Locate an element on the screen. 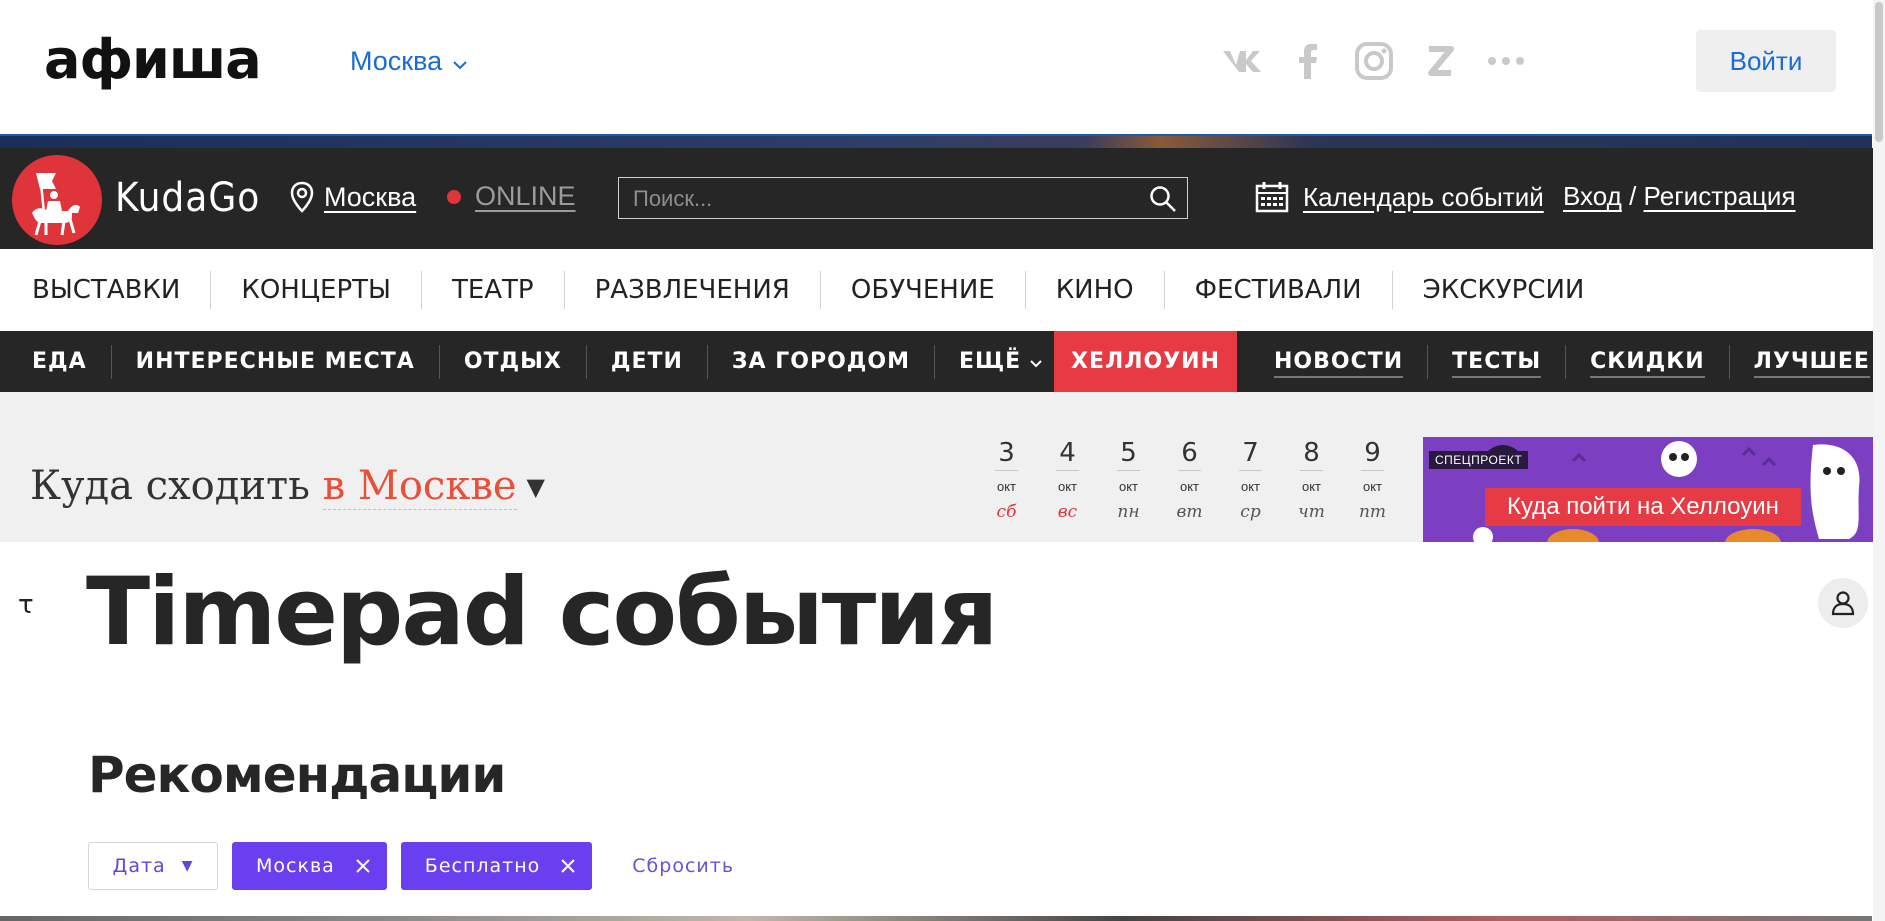  filter-chip-free: Бесплатно is located at coordinates (496, 866).